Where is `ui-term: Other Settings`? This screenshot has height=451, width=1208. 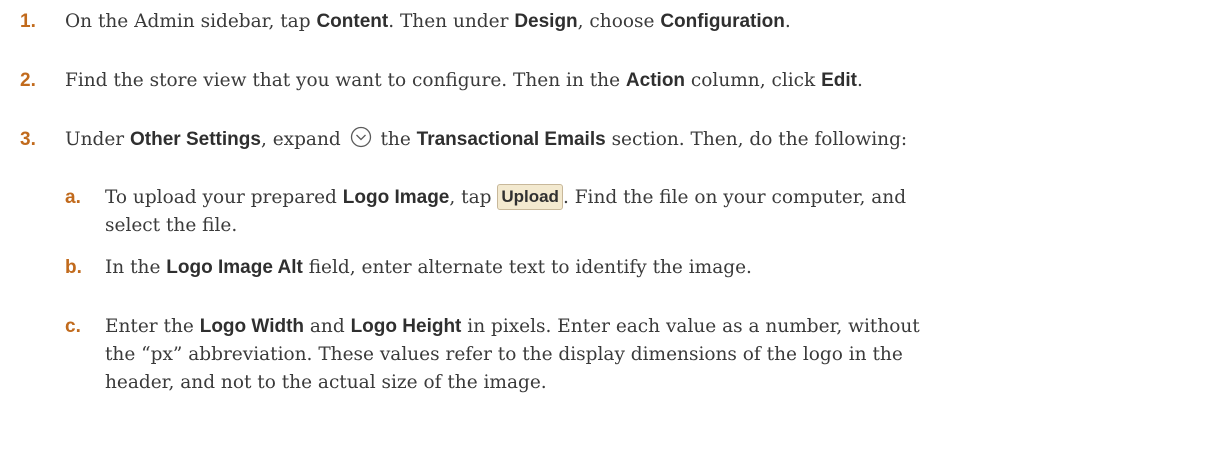 ui-term: Other Settings is located at coordinates (195, 139).